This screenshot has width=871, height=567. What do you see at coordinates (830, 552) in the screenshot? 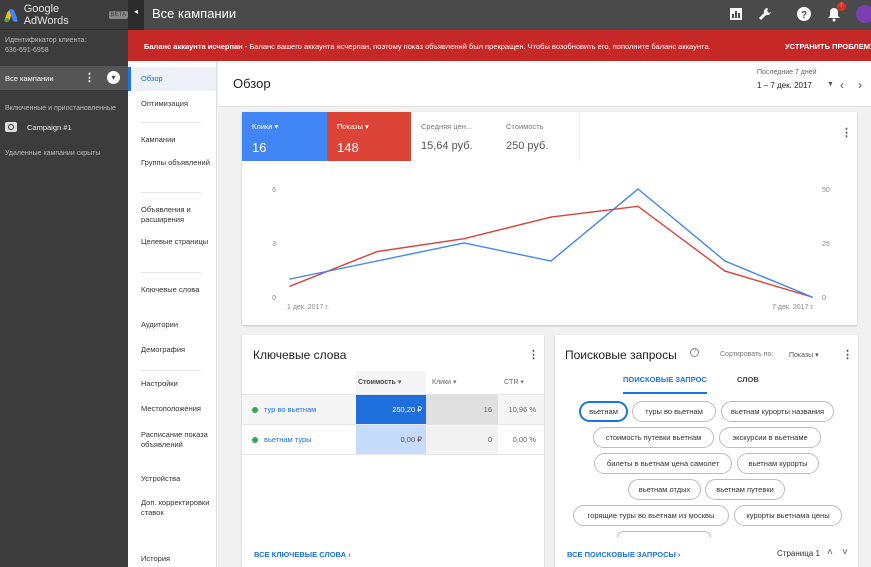
I see `chevron-up-icon: ˄` at bounding box center [830, 552].